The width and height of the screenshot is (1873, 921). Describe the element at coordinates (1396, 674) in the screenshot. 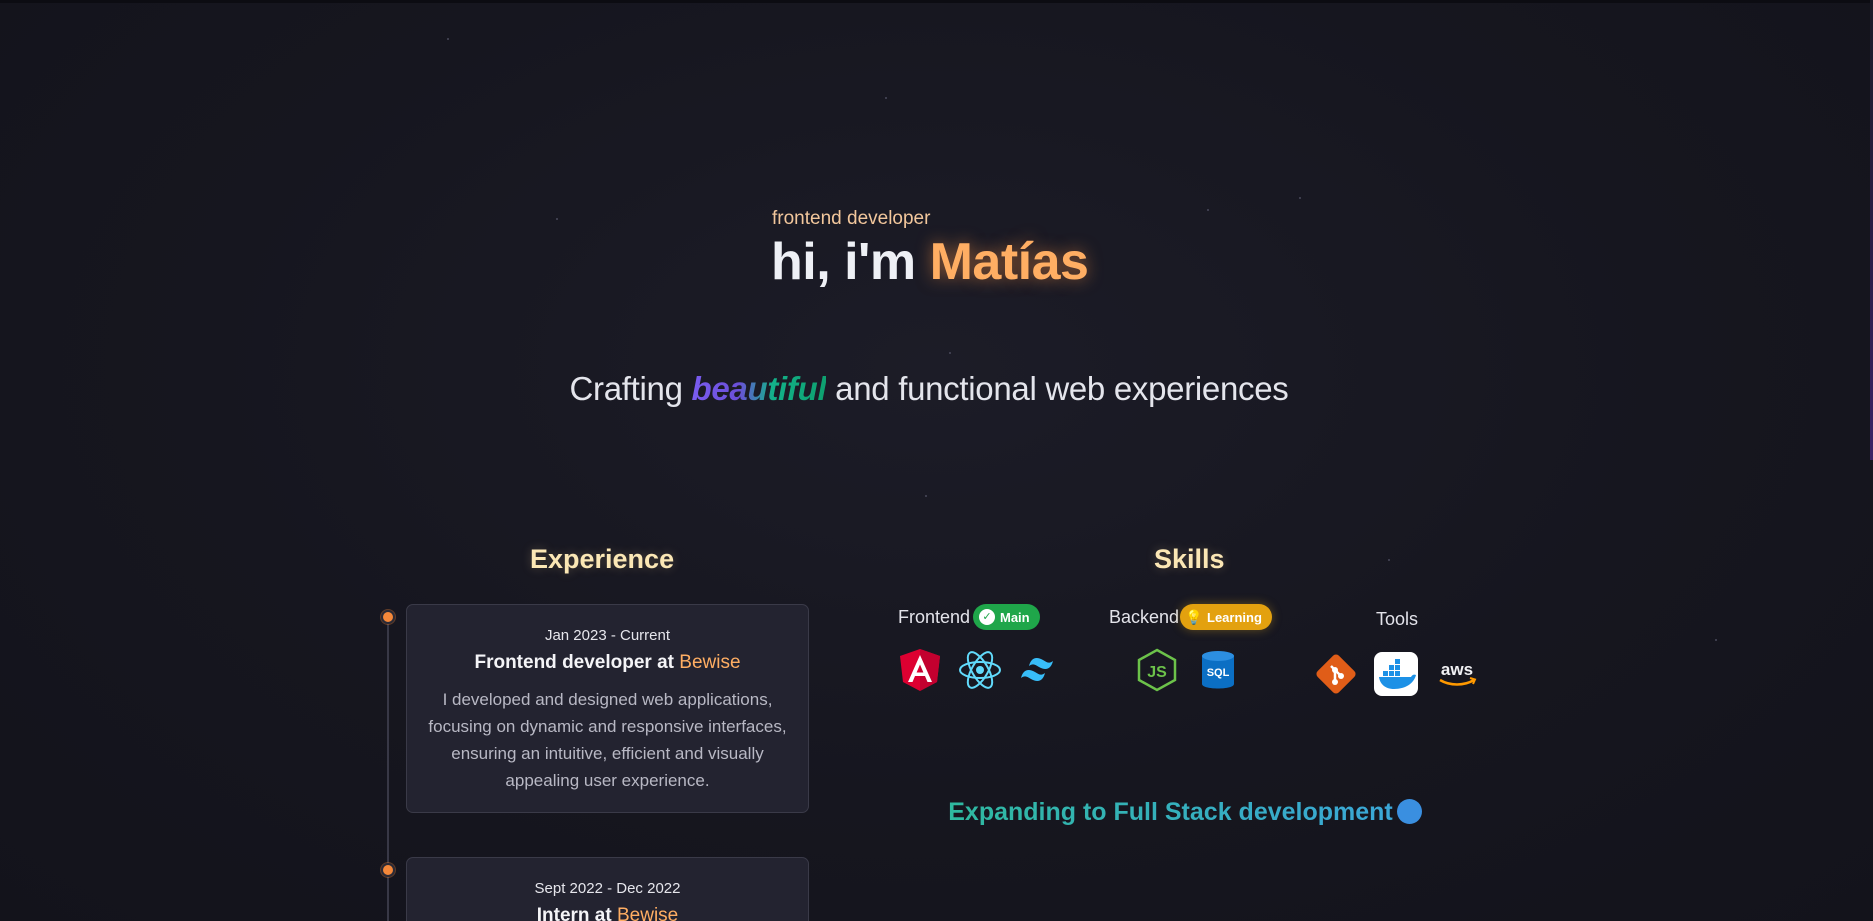

I see `docker-icon` at that location.